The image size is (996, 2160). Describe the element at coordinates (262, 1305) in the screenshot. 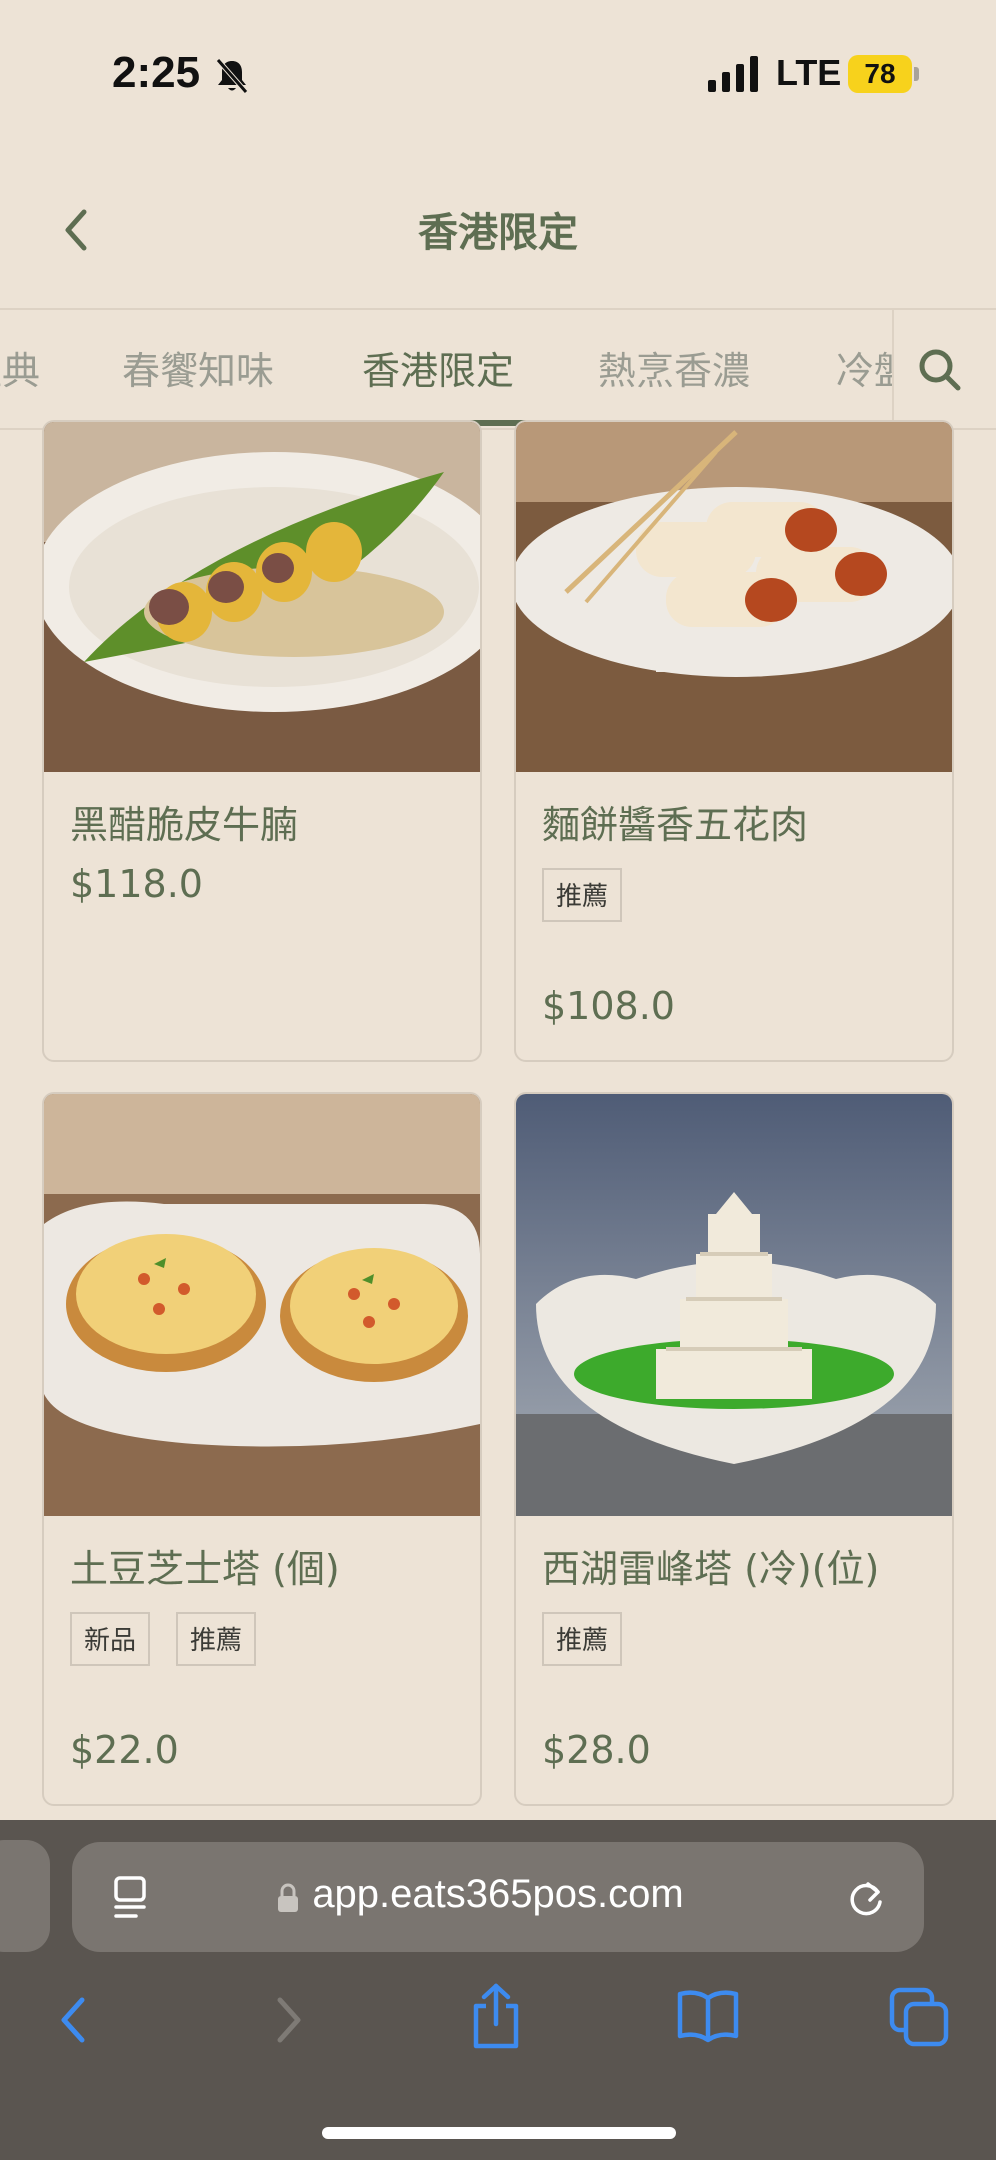

I see `dish-photo-cheese-tart` at that location.